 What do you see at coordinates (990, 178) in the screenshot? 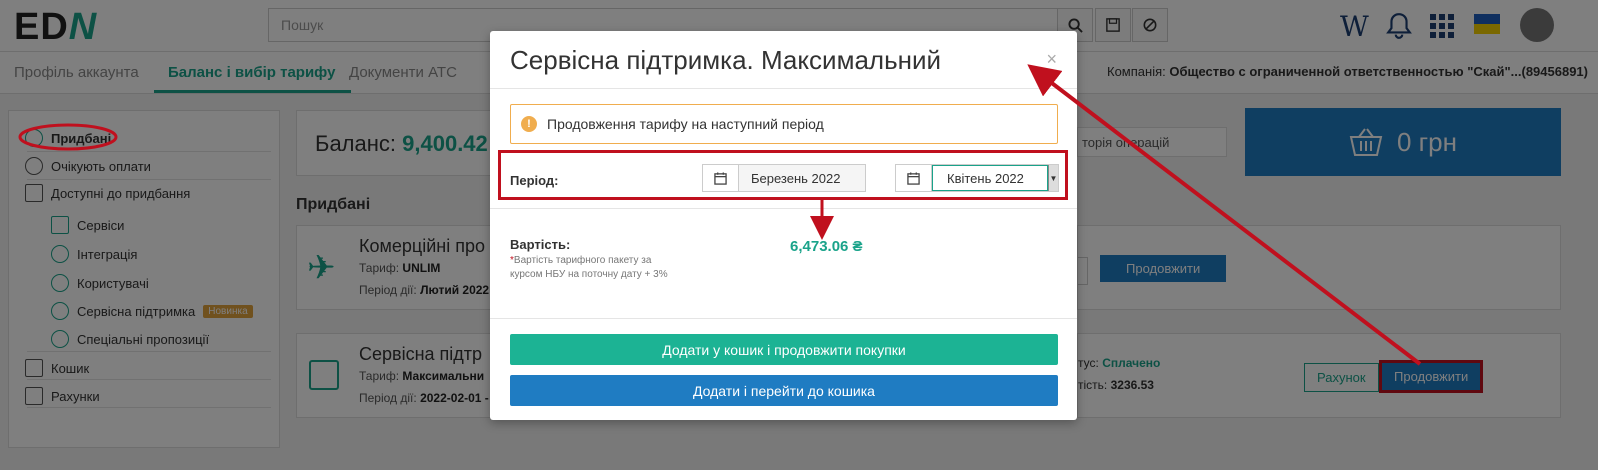
I see `period-to-value: Квітень 2022` at bounding box center [990, 178].